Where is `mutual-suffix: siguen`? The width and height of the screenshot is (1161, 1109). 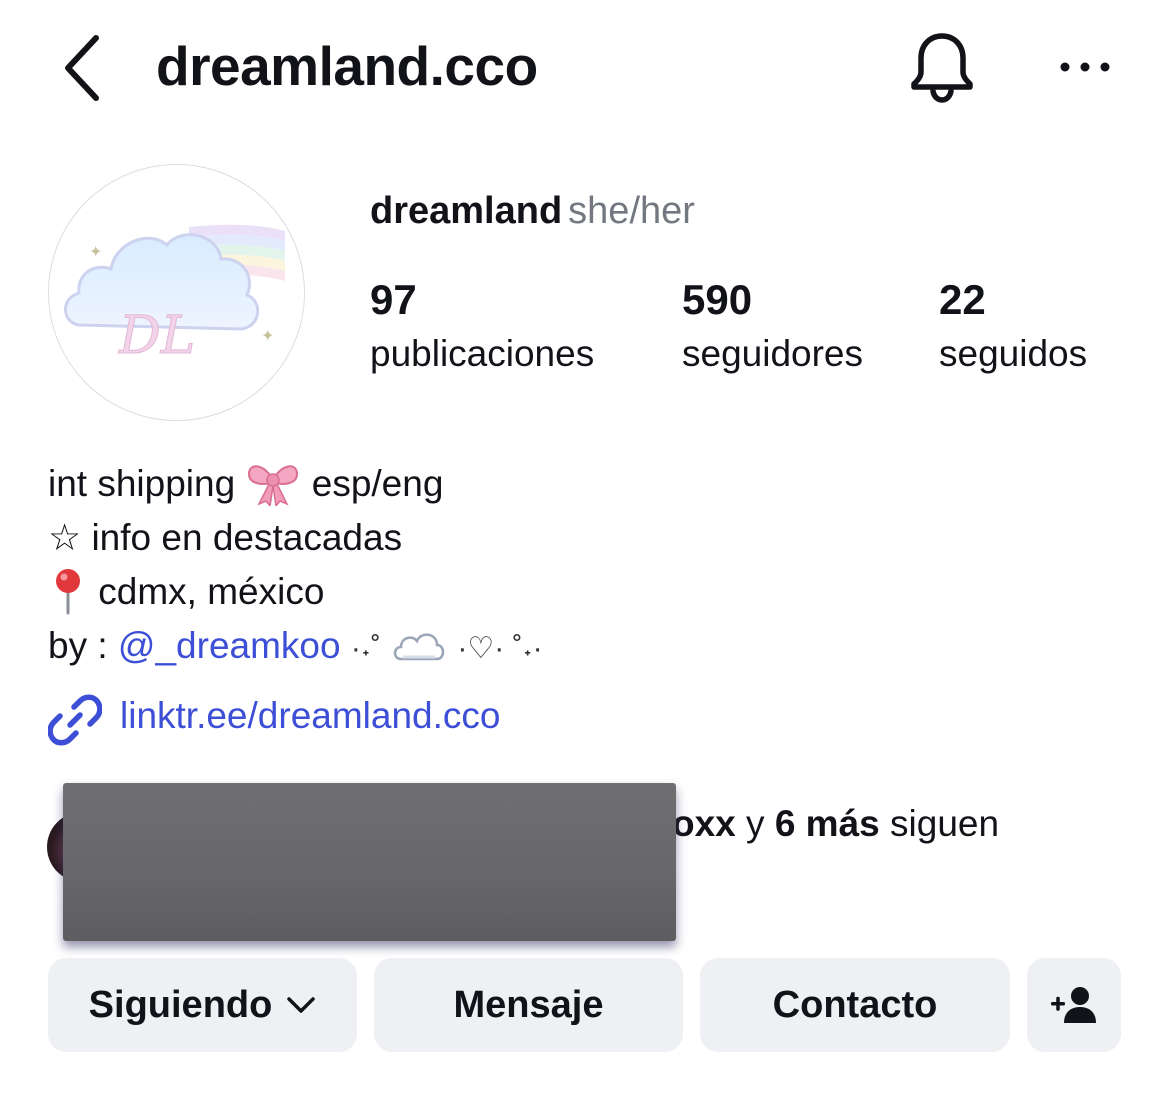 mutual-suffix: siguen is located at coordinates (945, 823).